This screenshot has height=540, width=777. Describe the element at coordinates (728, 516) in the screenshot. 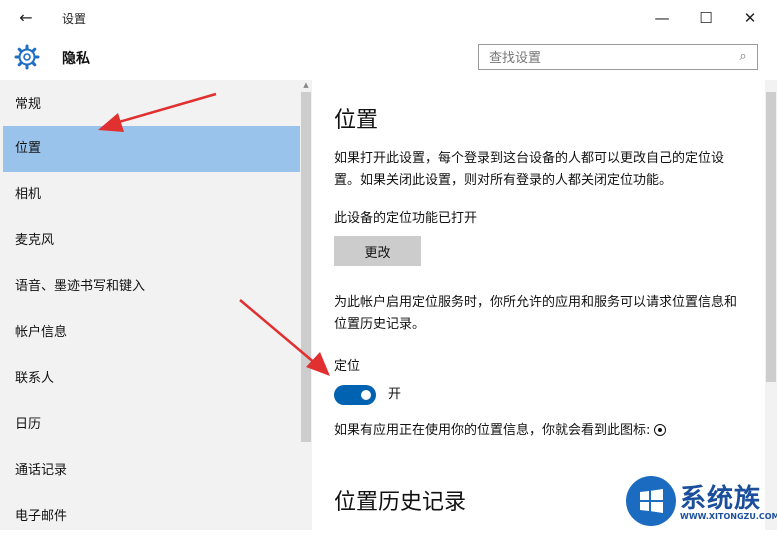

I see `watermark-url: WWW.XITONGZU.COM` at that location.